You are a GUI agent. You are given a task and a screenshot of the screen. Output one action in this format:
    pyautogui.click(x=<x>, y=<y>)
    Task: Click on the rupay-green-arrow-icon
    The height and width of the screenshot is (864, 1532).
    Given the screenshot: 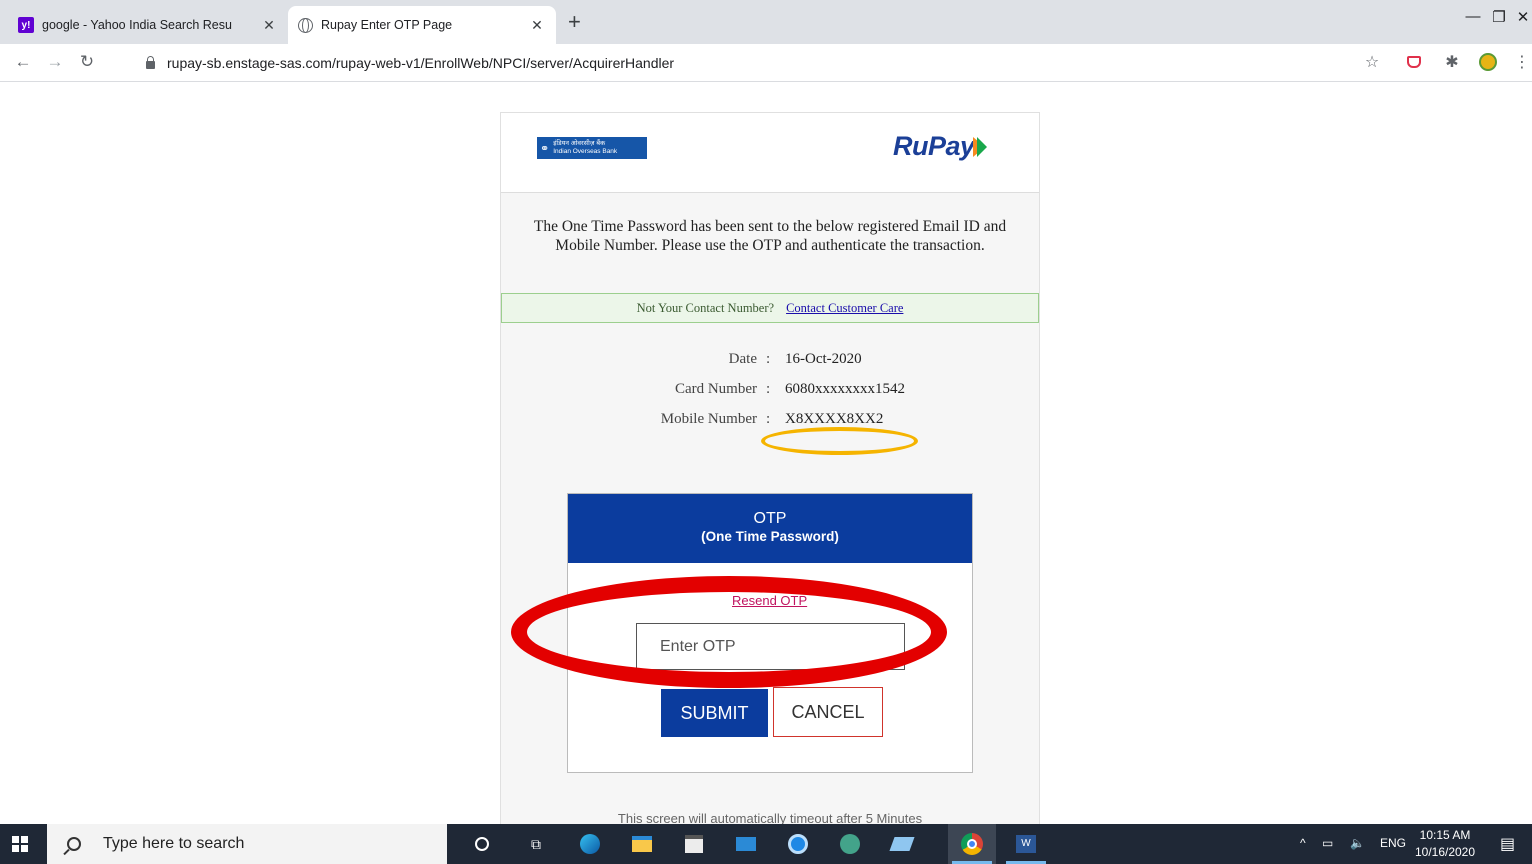 What is the action you would take?
    pyautogui.click(x=981, y=147)
    